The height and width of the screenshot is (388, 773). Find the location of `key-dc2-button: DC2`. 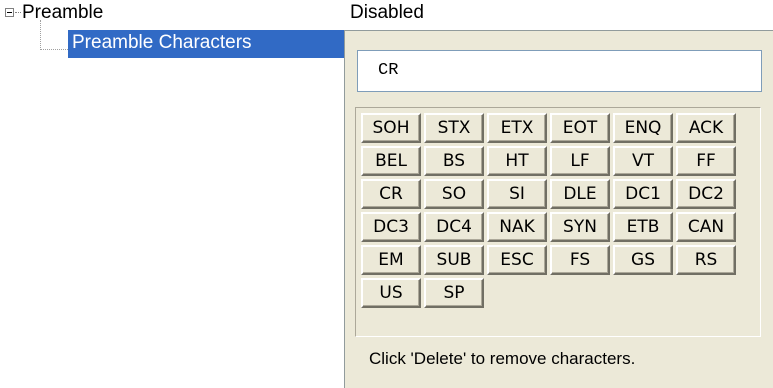

key-dc2-button: DC2 is located at coordinates (706, 194).